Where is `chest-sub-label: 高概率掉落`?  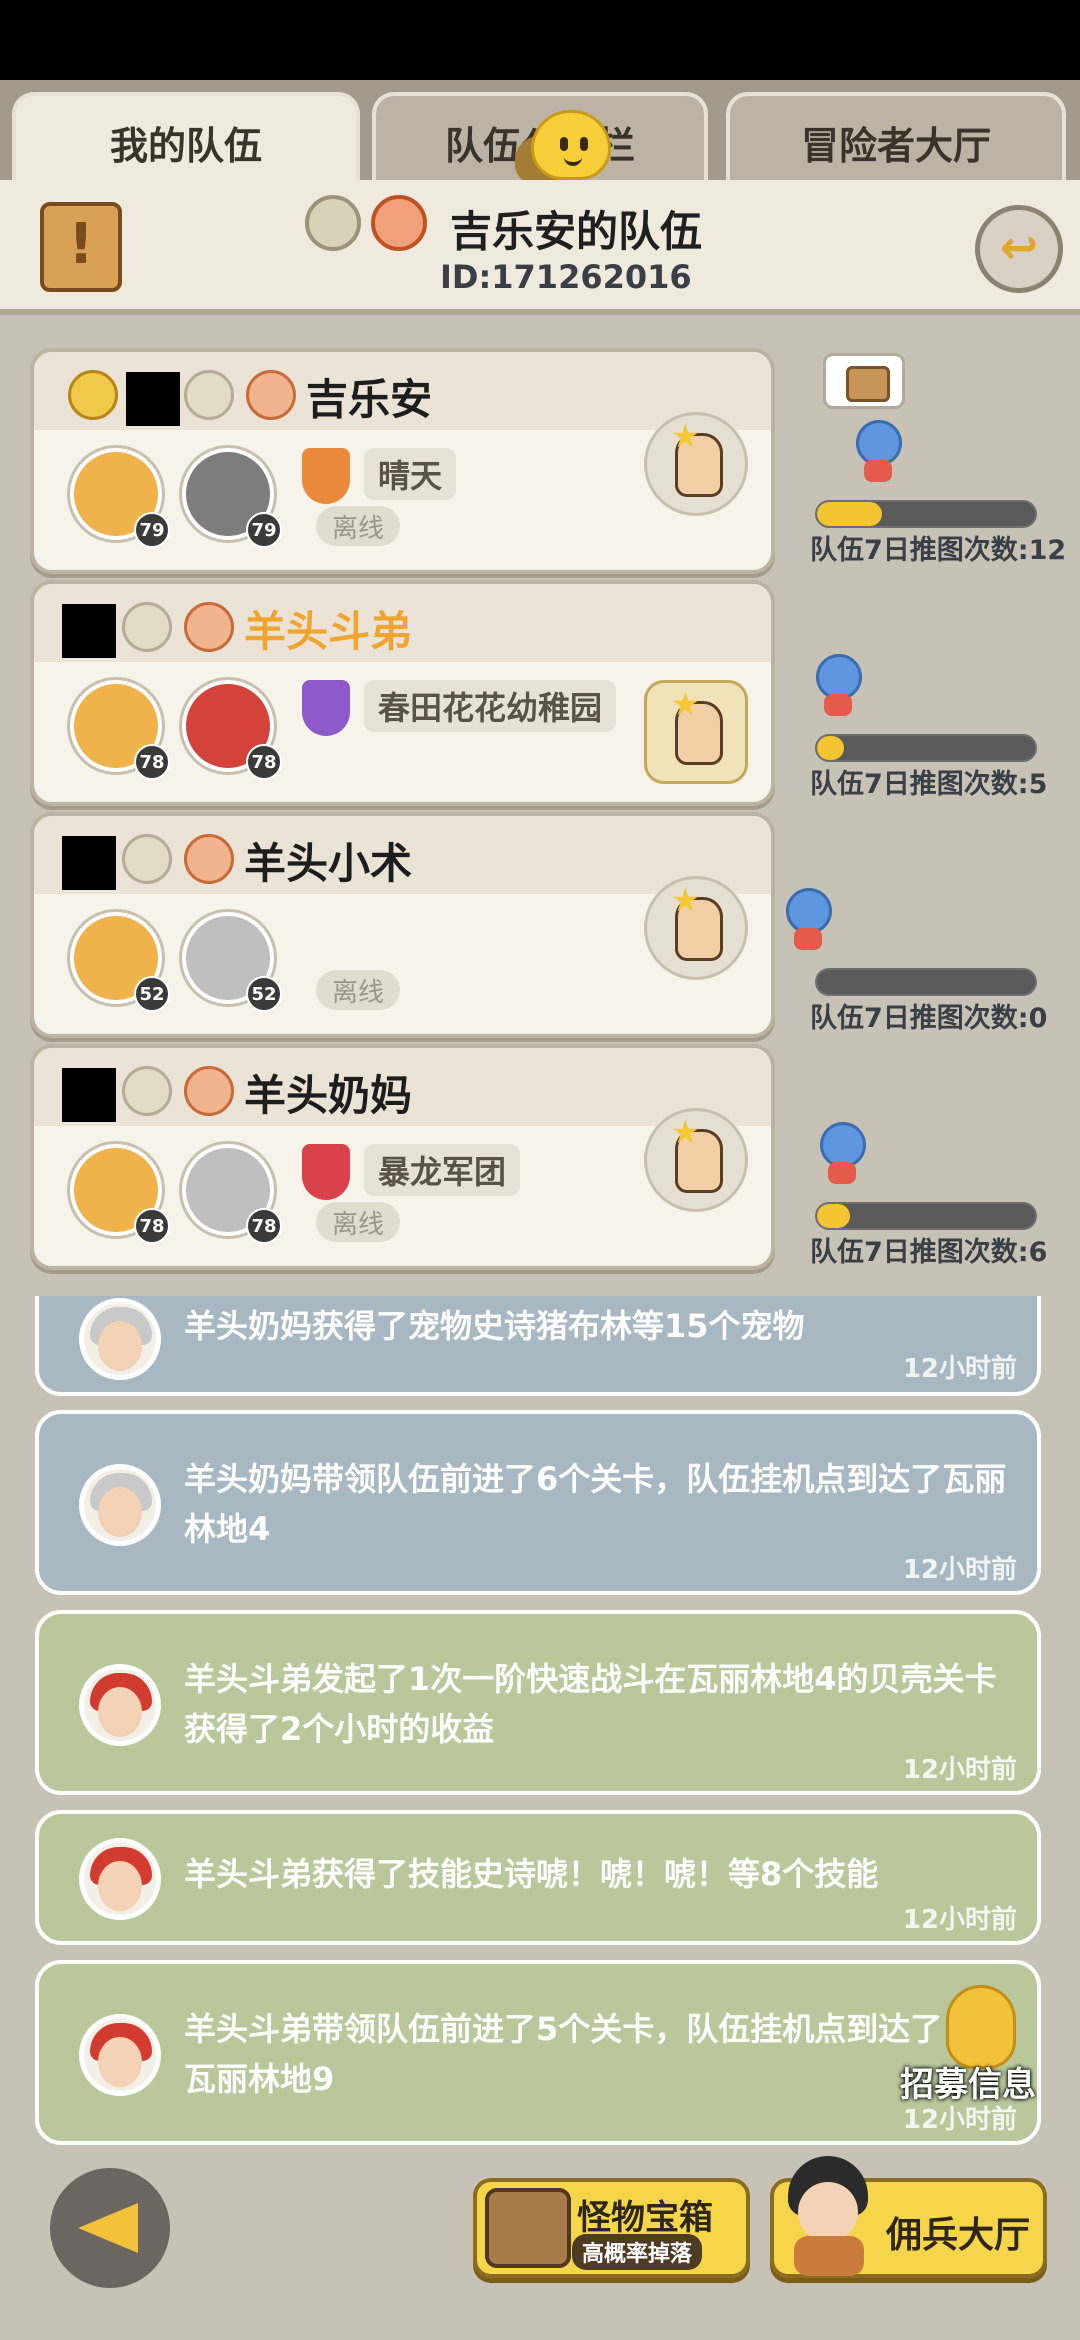 chest-sub-label: 高概率掉落 is located at coordinates (637, 2252).